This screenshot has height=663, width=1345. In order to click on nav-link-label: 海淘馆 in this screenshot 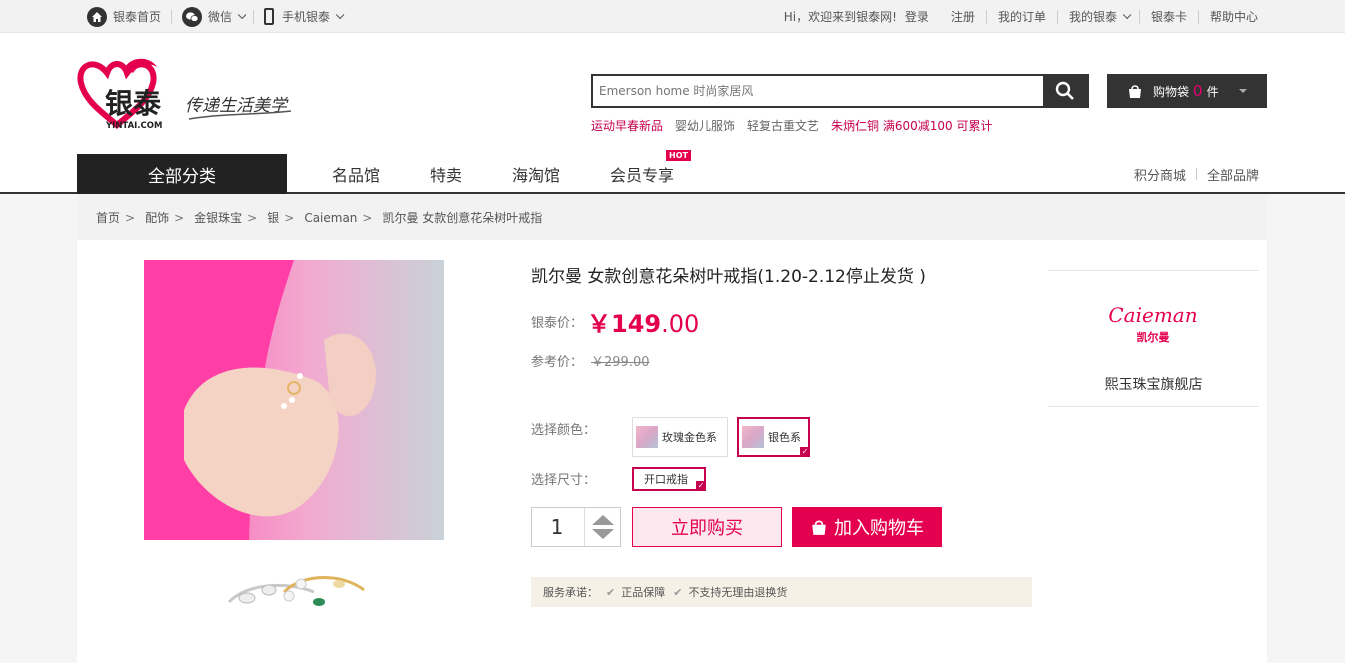, I will do `click(536, 175)`.